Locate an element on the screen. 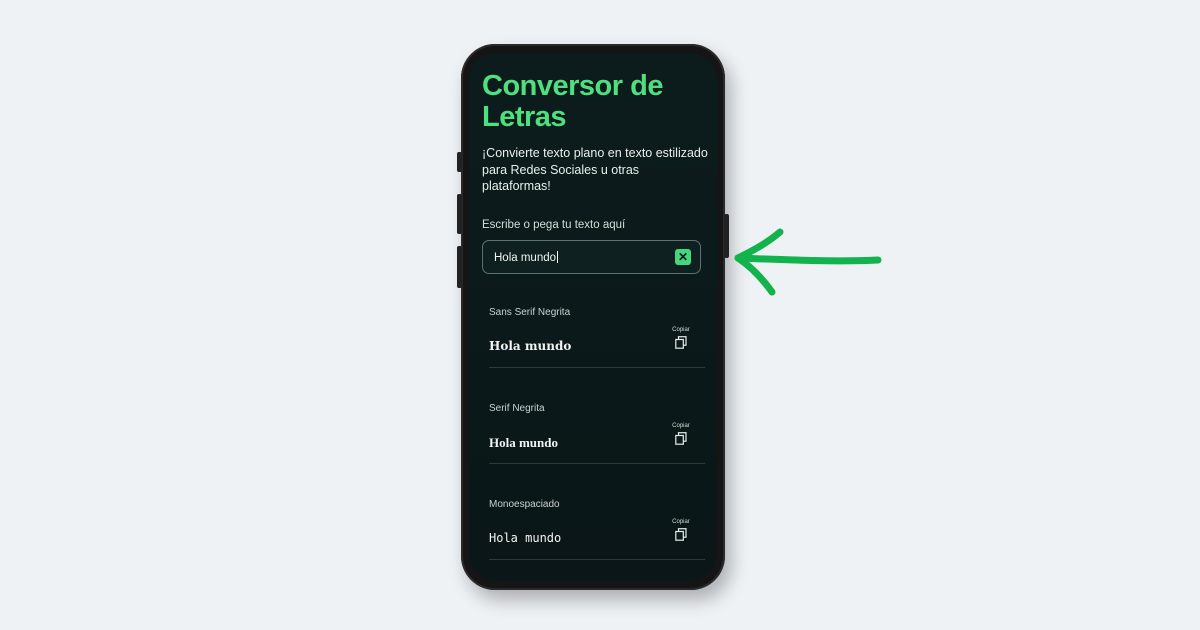  style-name: Sans Serif Negrita is located at coordinates (530, 312).